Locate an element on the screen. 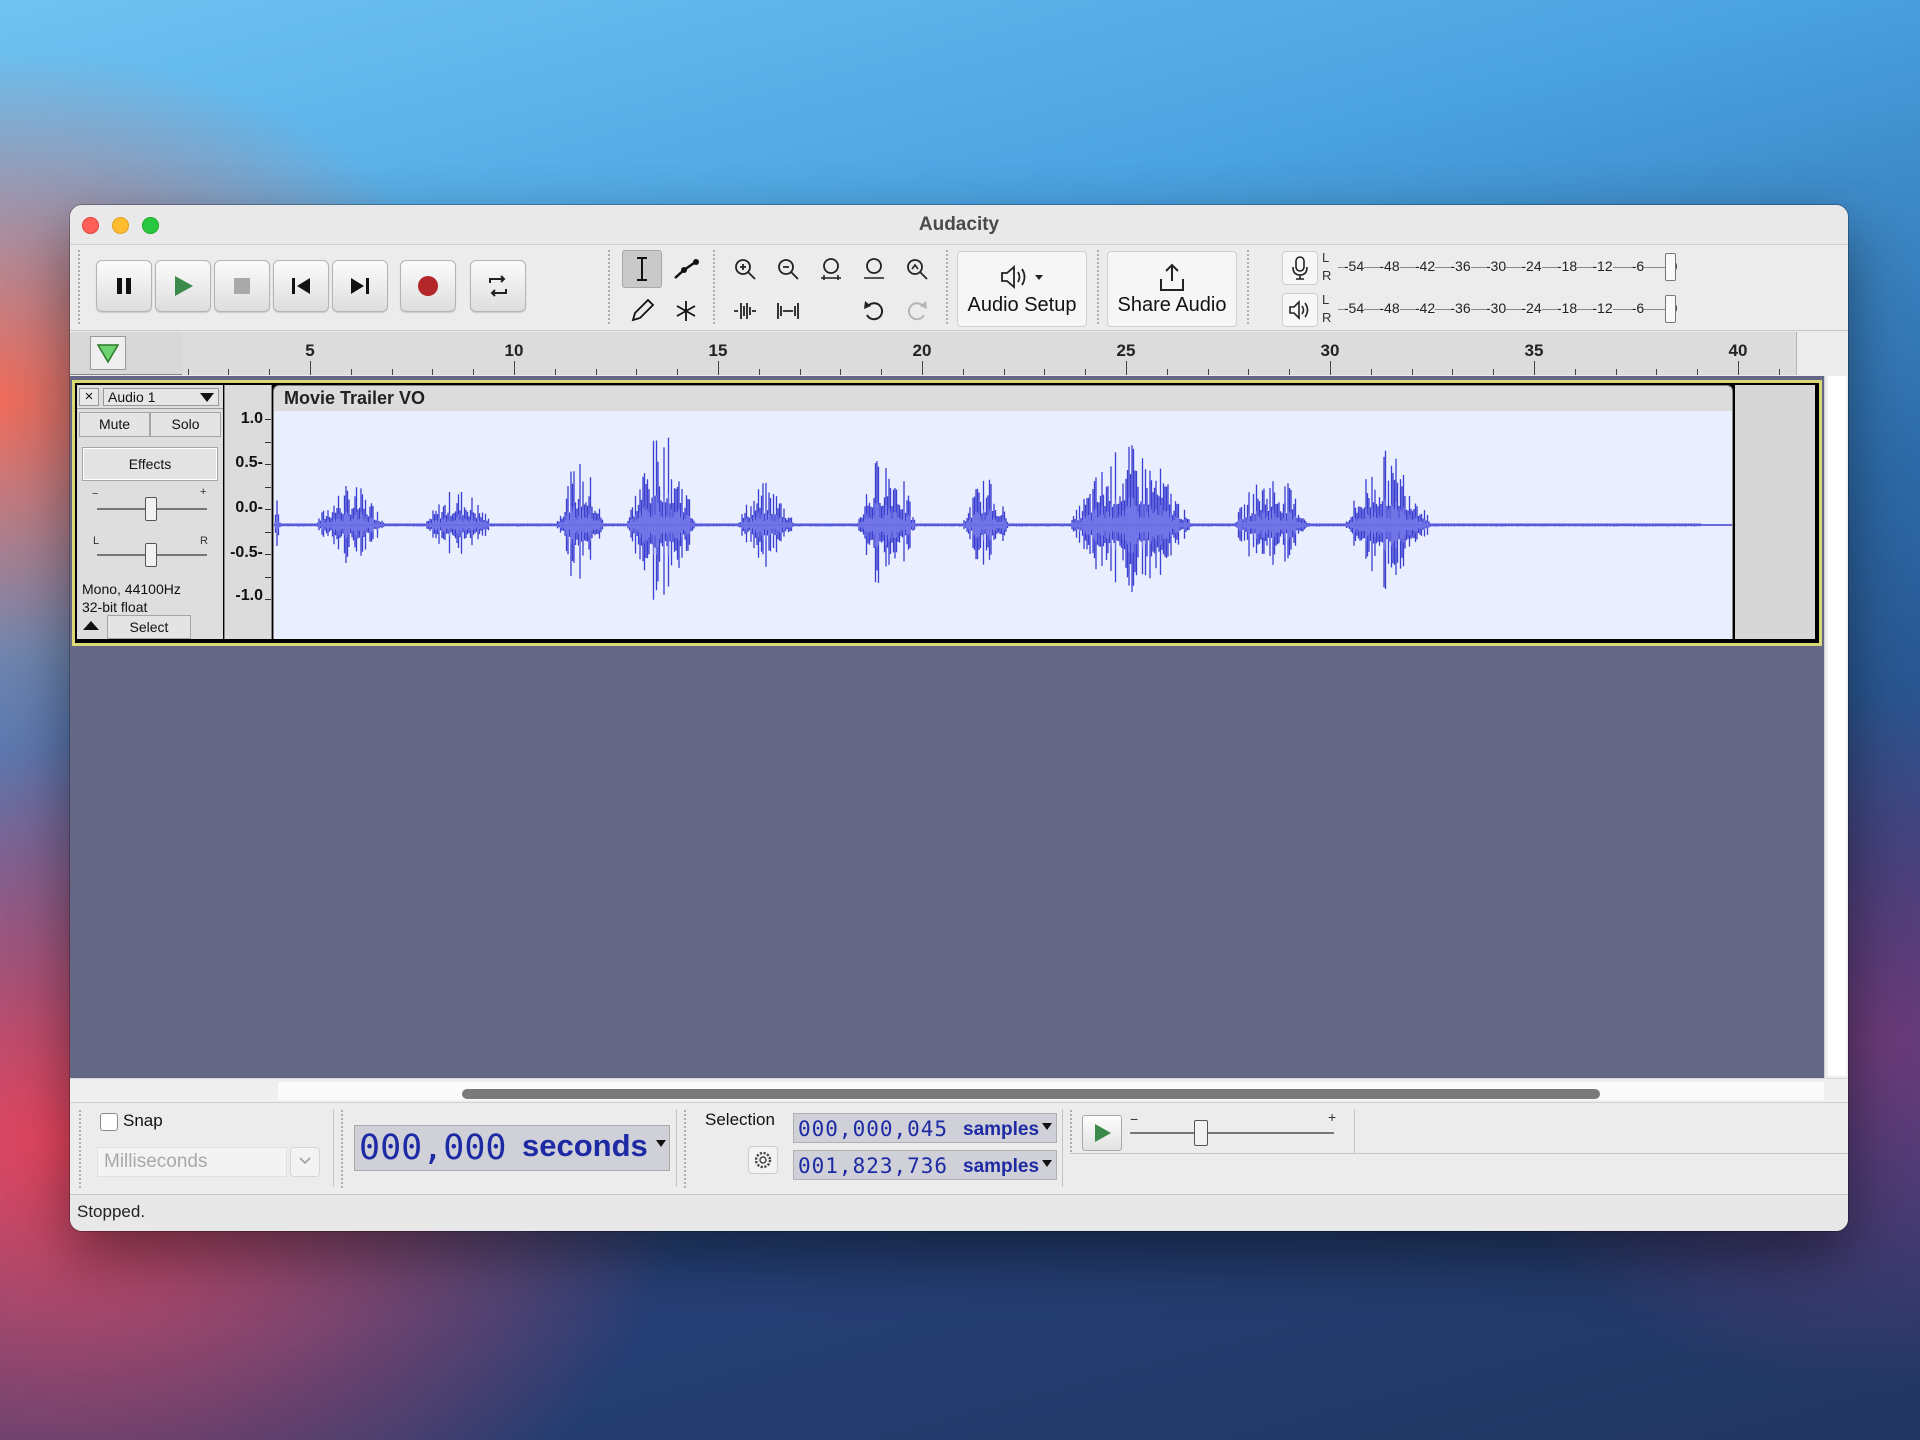  skip-to-start-button is located at coordinates (301, 286).